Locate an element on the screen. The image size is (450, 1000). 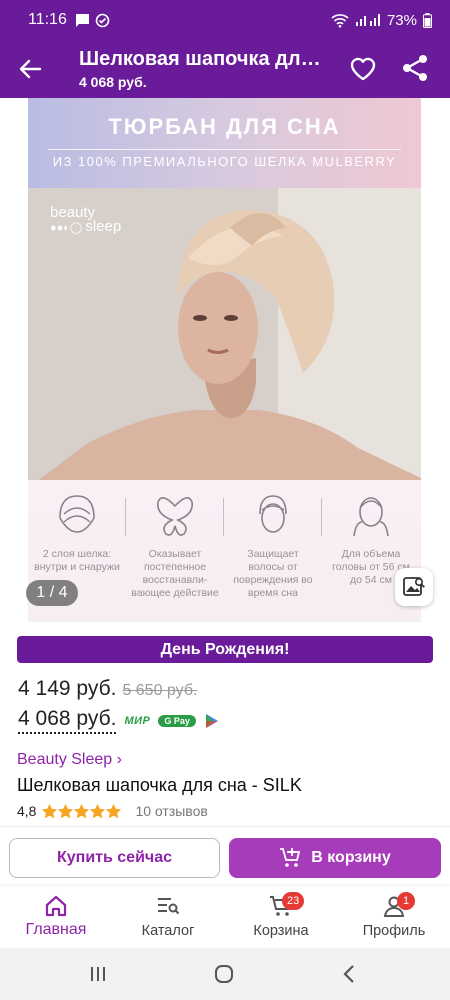
image-counter: 1 / 4 is located at coordinates (52, 593).